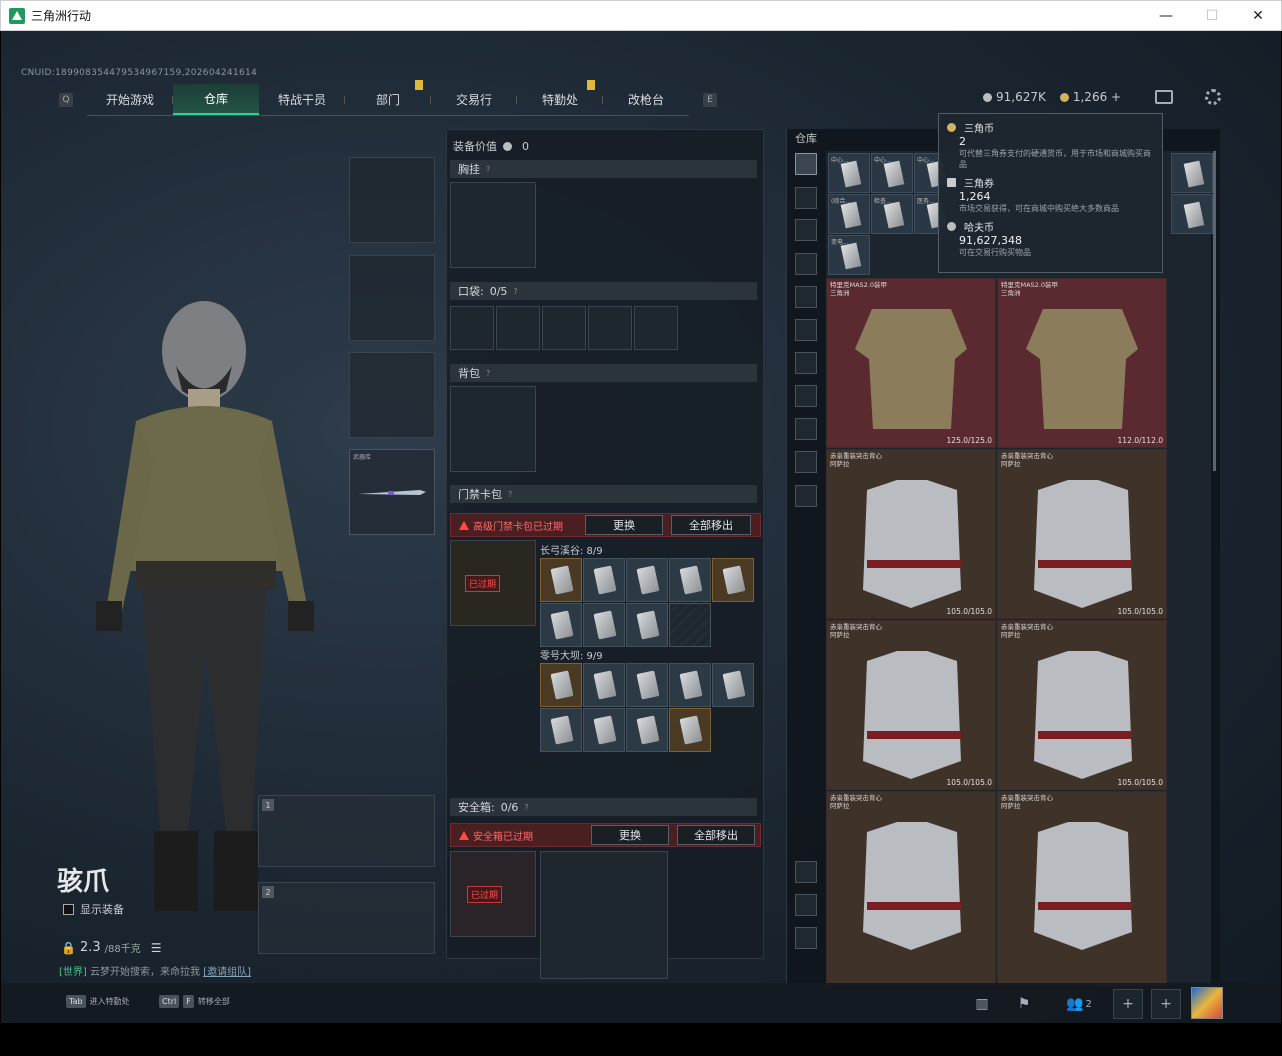 The width and height of the screenshot is (1282, 1056). What do you see at coordinates (346, 831) in the screenshot?
I see `primary-weapon-slot: 1` at bounding box center [346, 831].